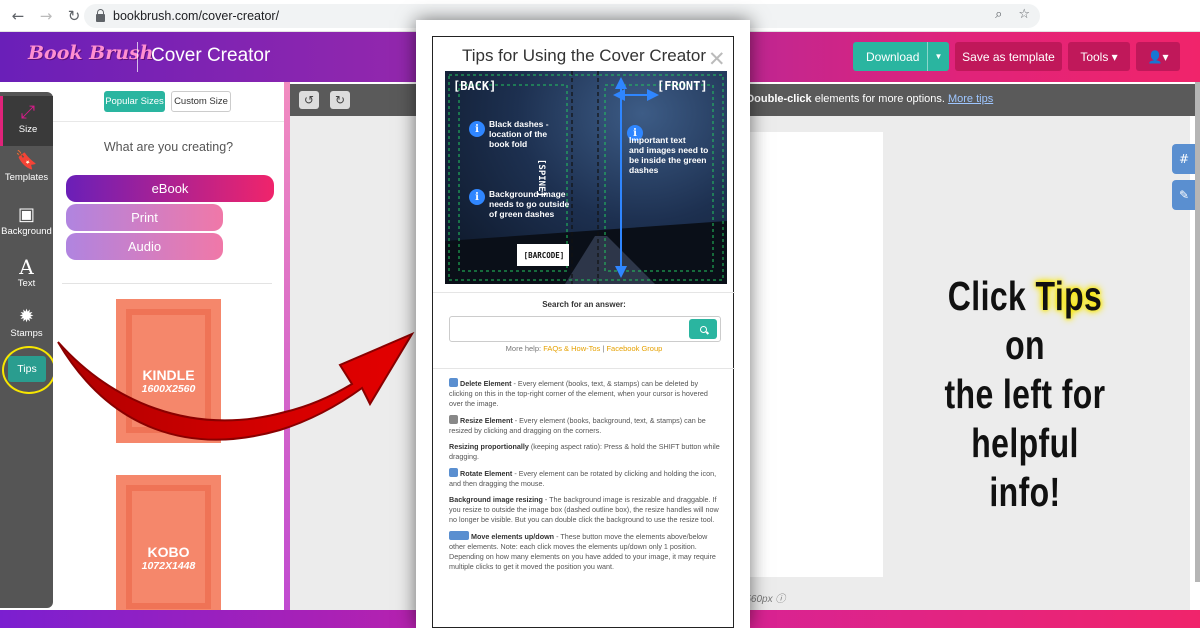 The image size is (1200, 628). I want to click on tab-custom-size: Custom Size, so click(201, 101).